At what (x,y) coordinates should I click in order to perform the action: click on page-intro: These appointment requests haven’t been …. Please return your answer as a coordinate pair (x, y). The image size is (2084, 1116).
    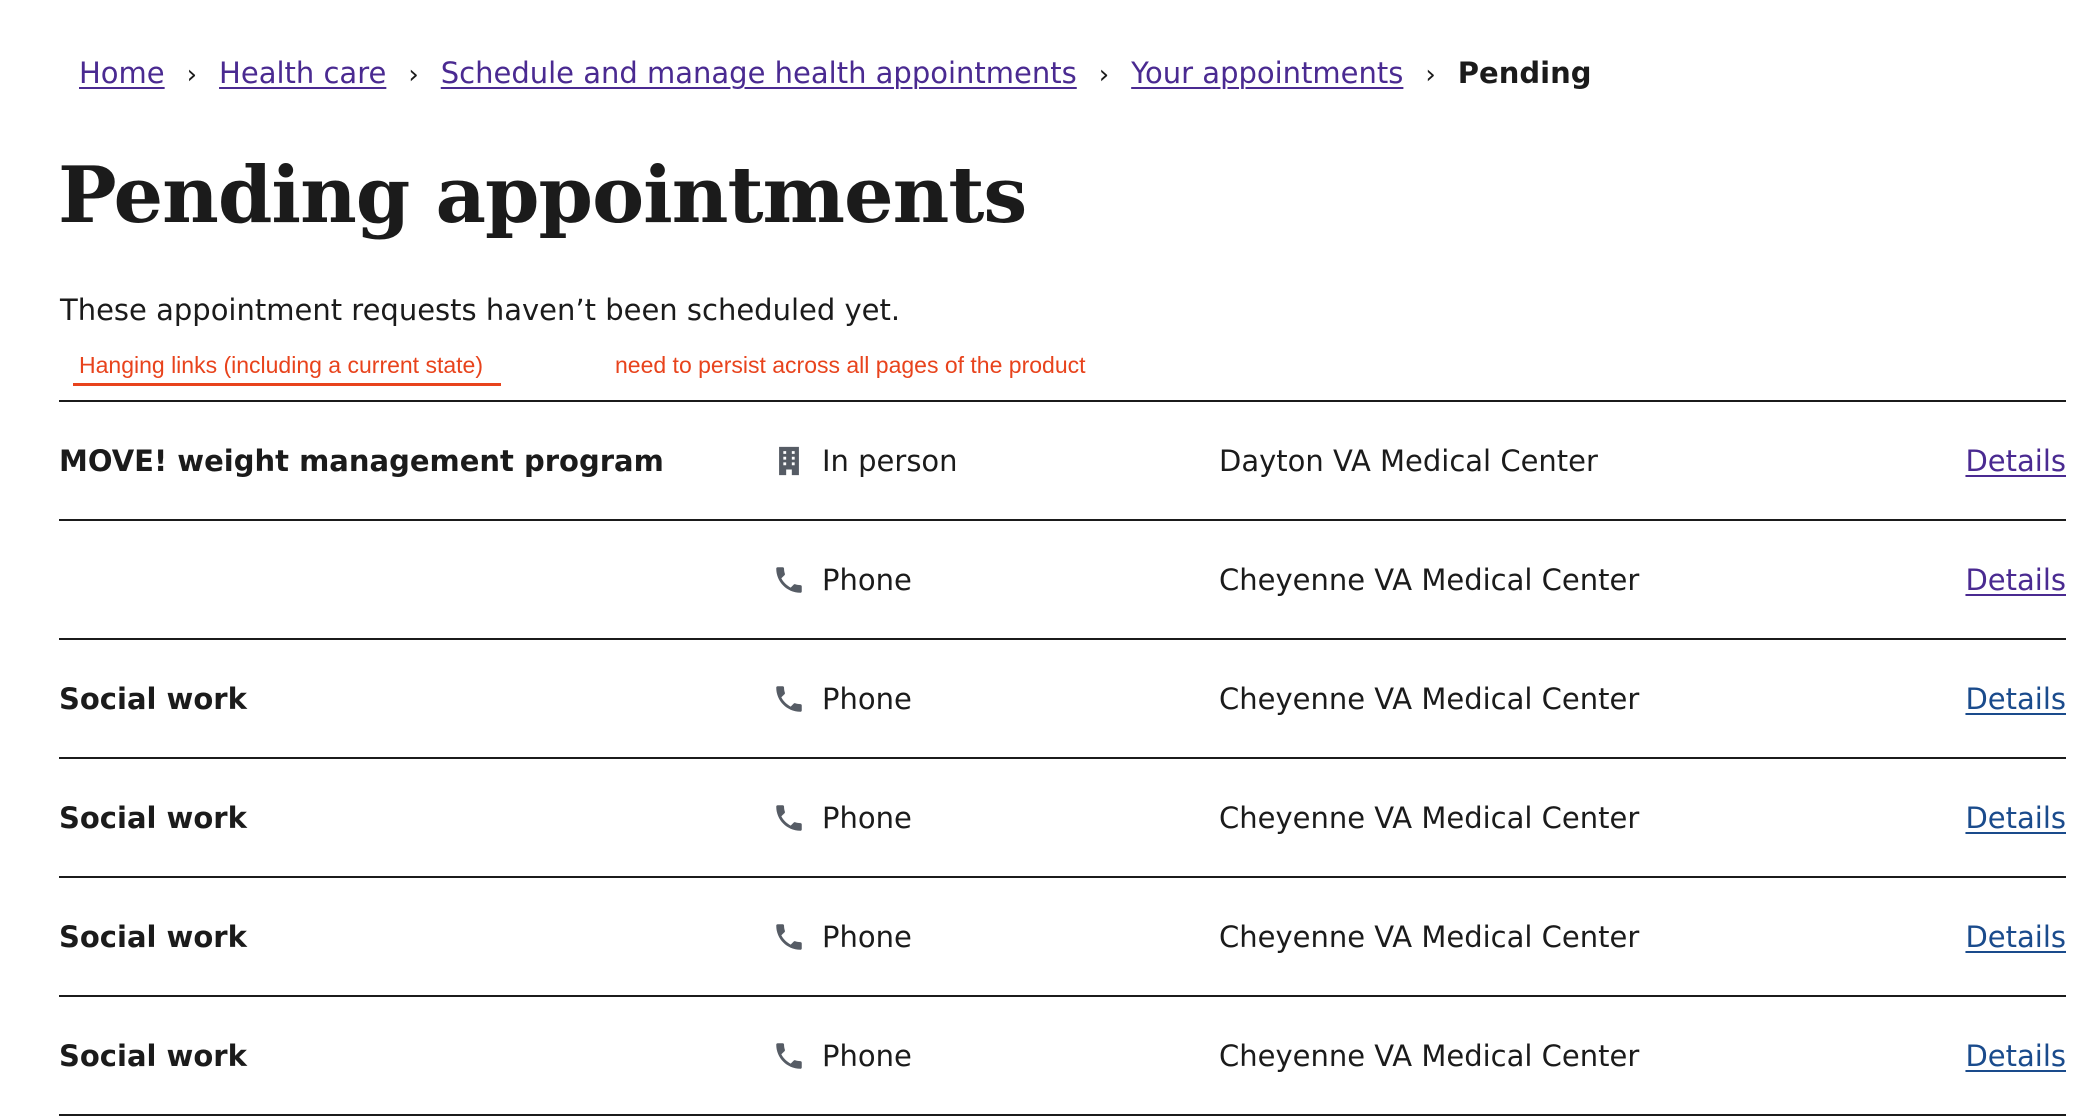
    Looking at the image, I should click on (480, 310).